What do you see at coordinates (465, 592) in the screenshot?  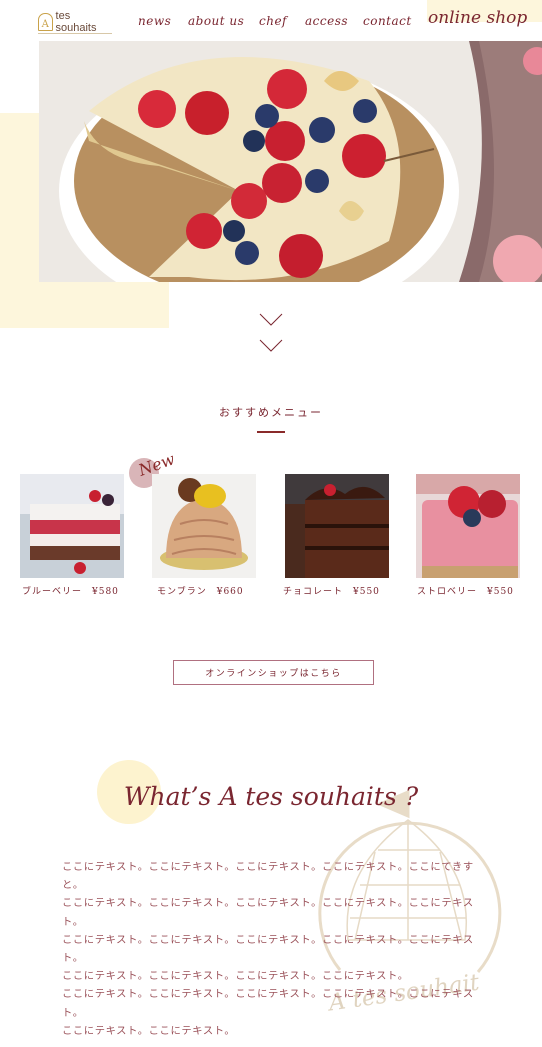 I see `menu-item-caption: ストロベリー ¥550` at bounding box center [465, 592].